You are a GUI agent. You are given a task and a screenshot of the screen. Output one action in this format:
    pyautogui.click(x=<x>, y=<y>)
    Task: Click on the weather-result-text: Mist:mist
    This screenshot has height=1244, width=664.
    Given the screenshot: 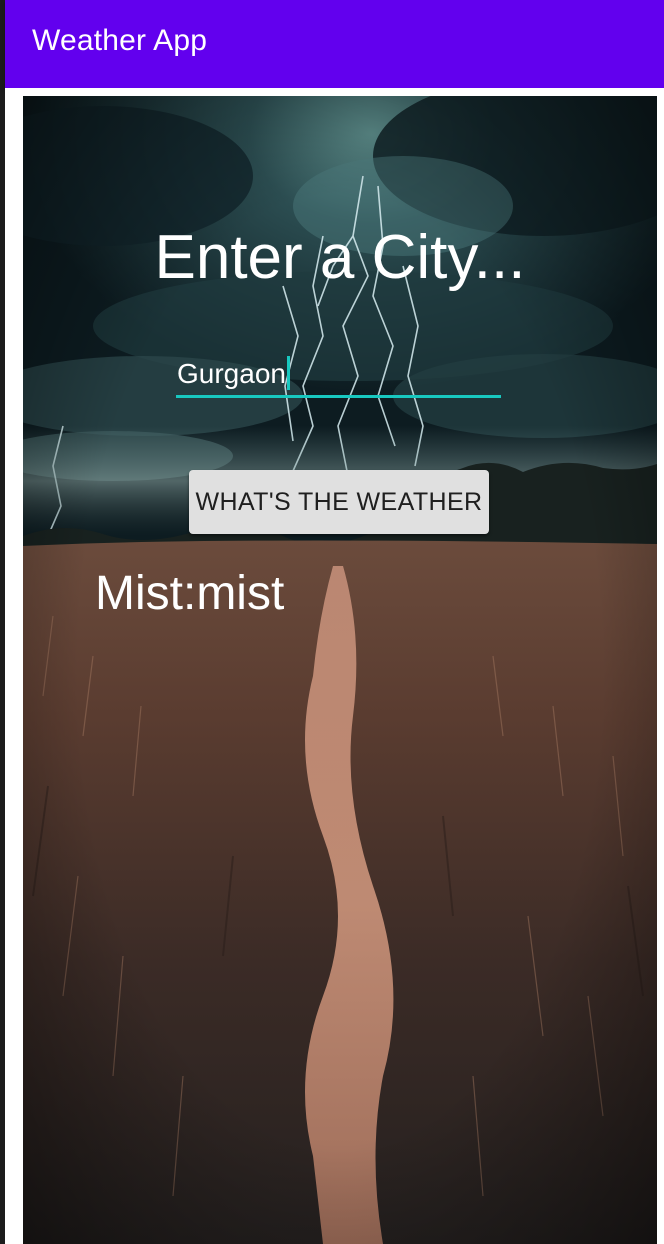 What is the action you would take?
    pyautogui.click(x=190, y=593)
    